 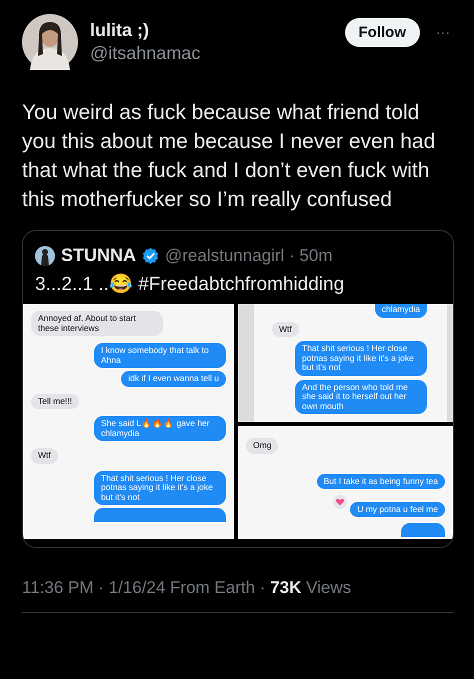 I want to click on quoted-author-name: STUNNA, so click(x=98, y=255).